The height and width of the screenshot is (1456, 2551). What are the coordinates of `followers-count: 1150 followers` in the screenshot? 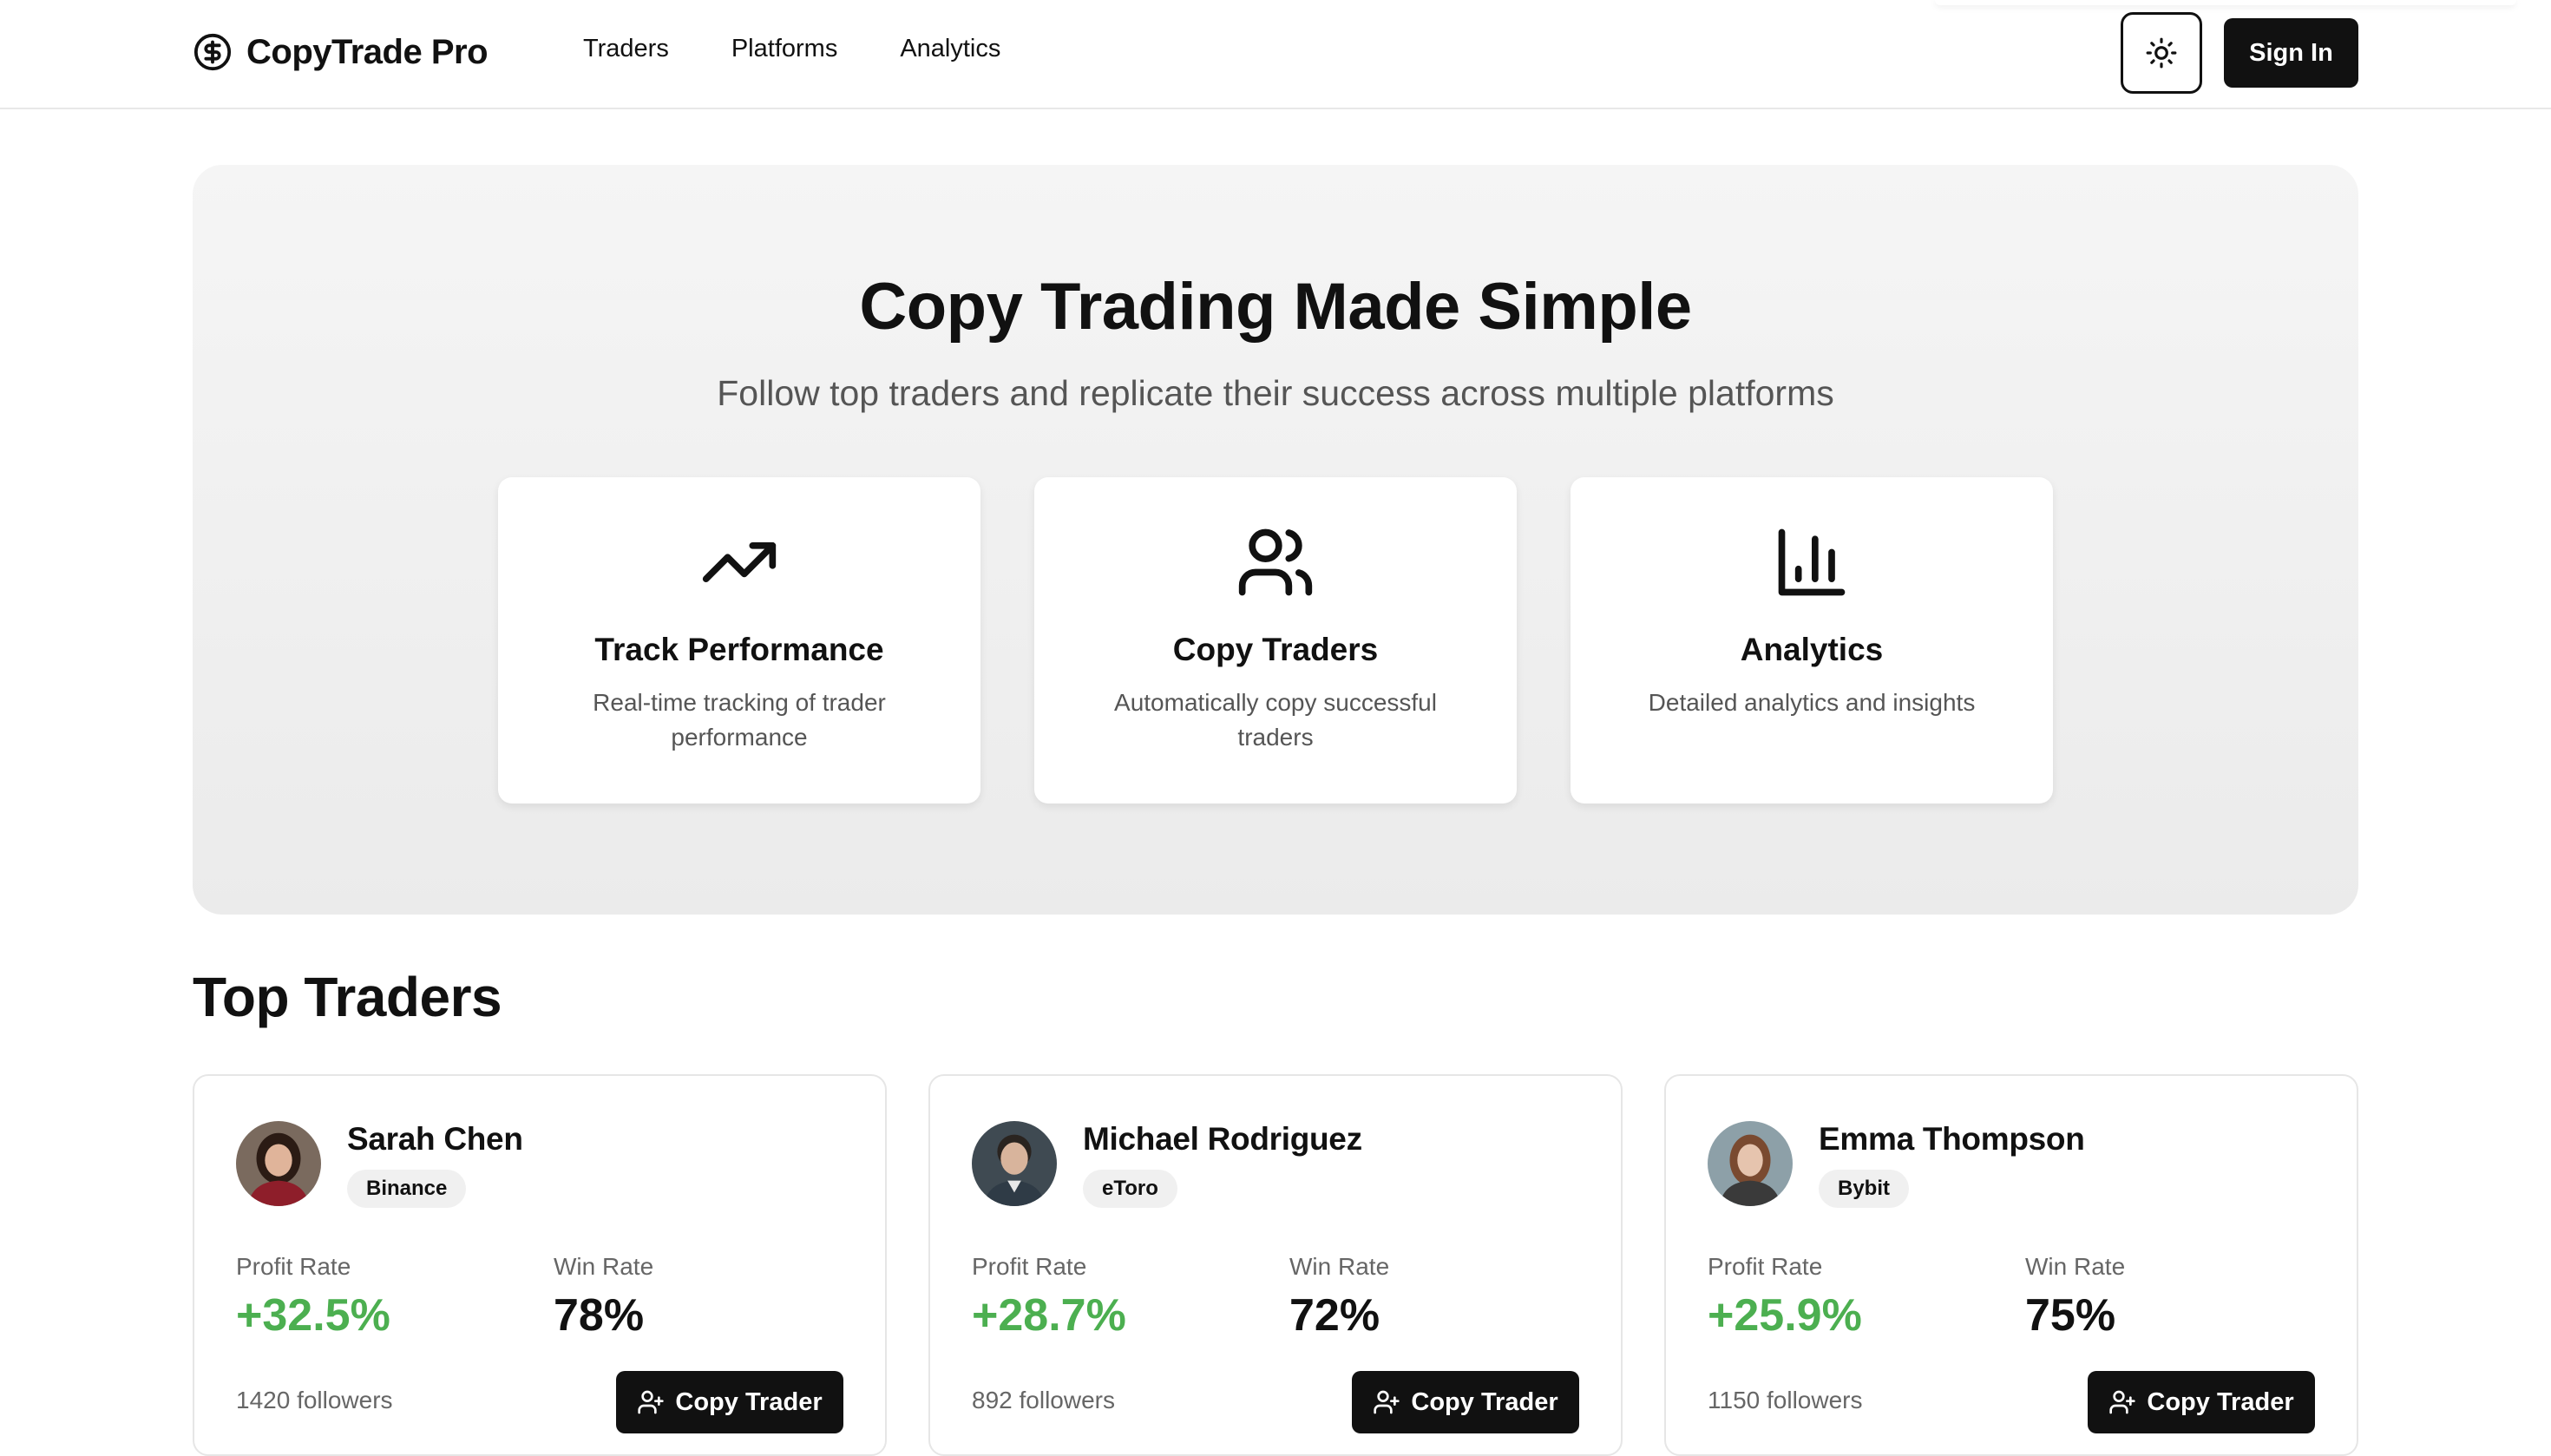 It's located at (1785, 1400).